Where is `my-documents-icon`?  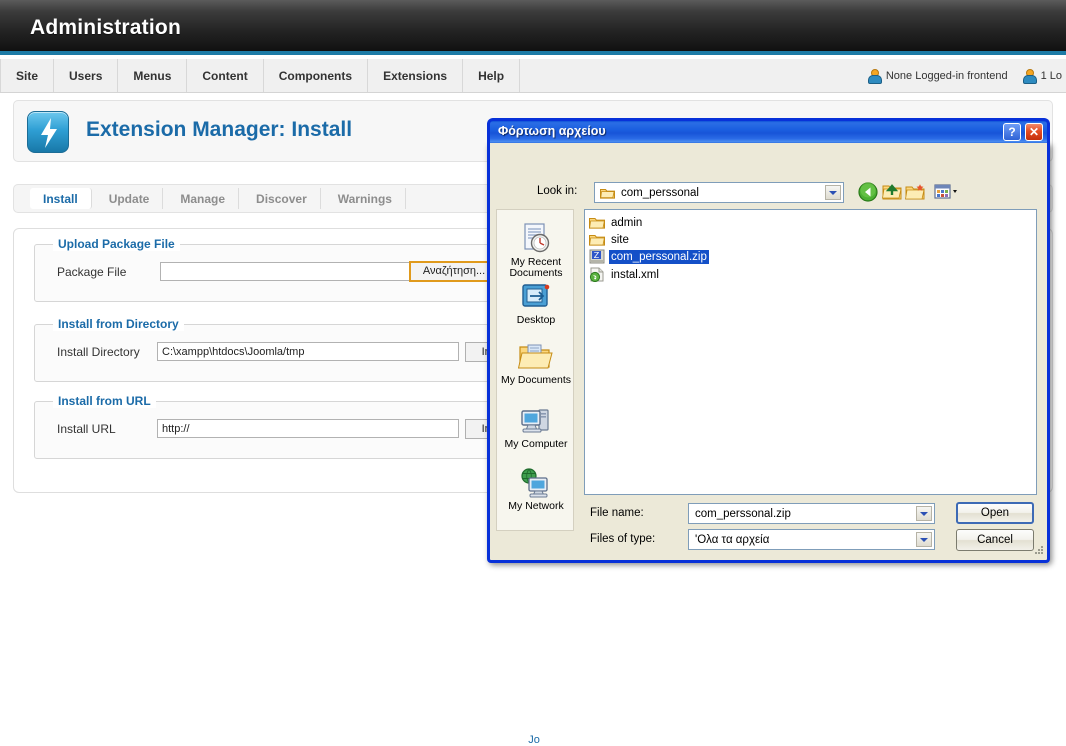
my-documents-icon is located at coordinates (535, 356).